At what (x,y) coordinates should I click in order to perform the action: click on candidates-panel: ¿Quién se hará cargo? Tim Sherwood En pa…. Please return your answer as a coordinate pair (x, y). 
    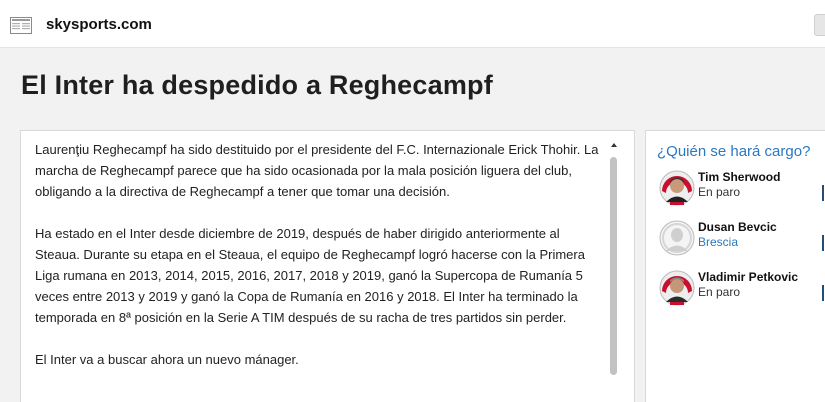
    Looking at the image, I should click on (735, 266).